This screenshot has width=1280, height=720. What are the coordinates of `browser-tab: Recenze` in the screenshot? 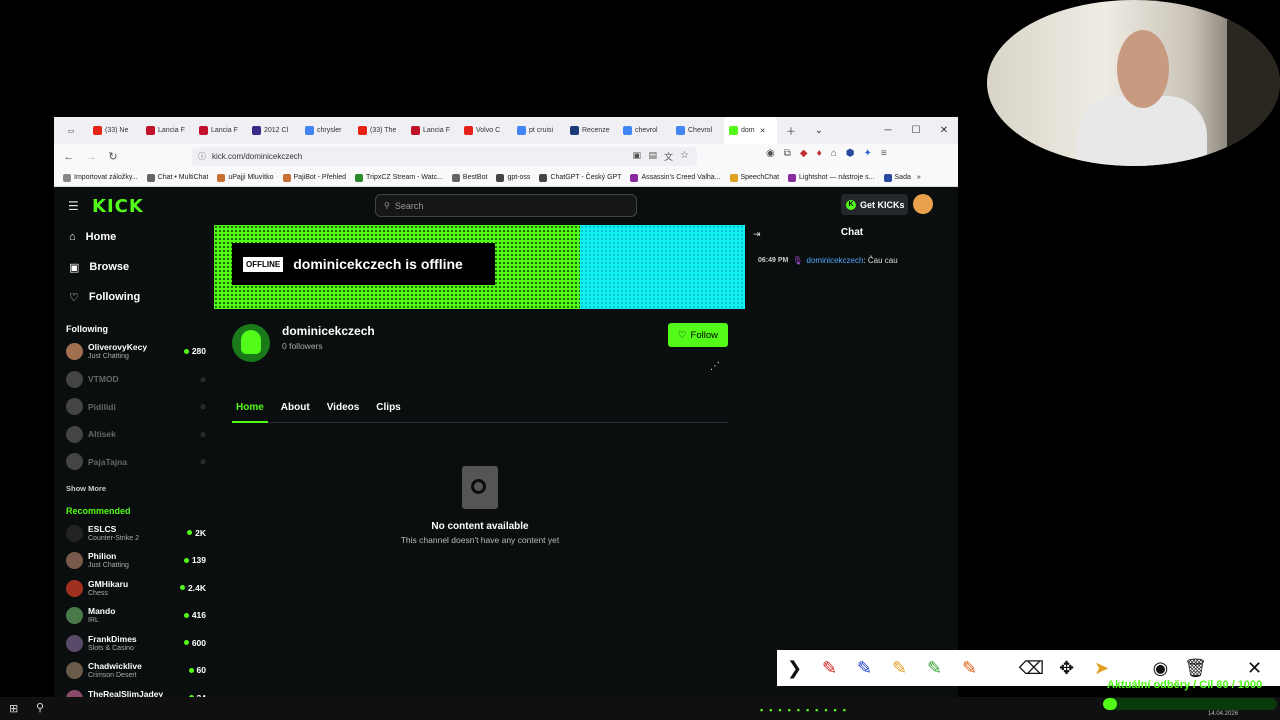 It's located at (591, 130).